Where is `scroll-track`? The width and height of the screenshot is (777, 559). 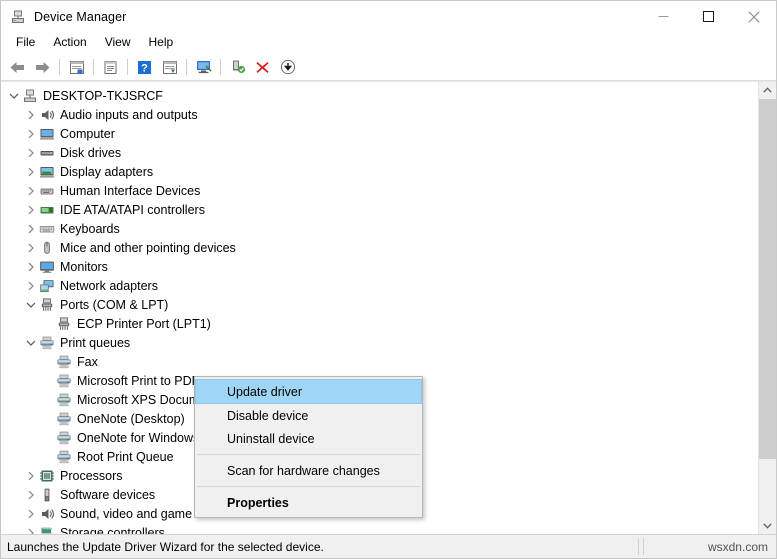 scroll-track is located at coordinates (767, 308).